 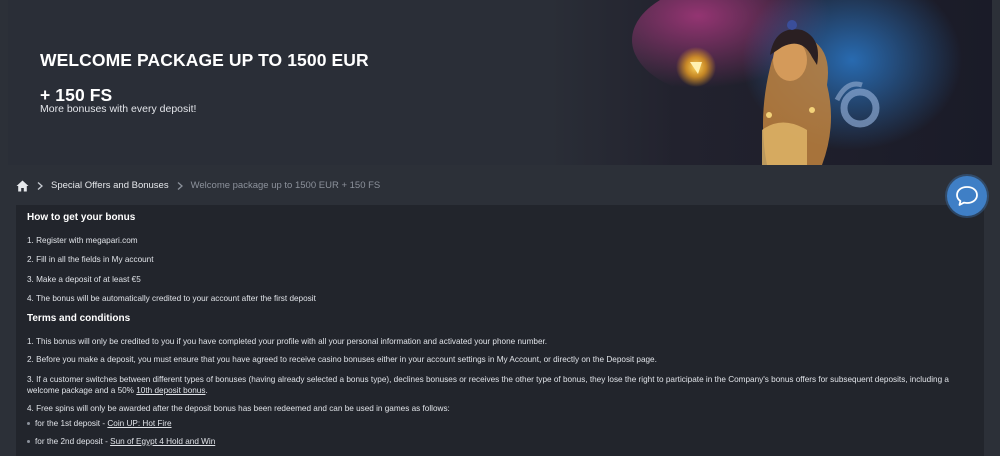 What do you see at coordinates (81, 217) in the screenshot?
I see `how-to-heading: How to get your bonus` at bounding box center [81, 217].